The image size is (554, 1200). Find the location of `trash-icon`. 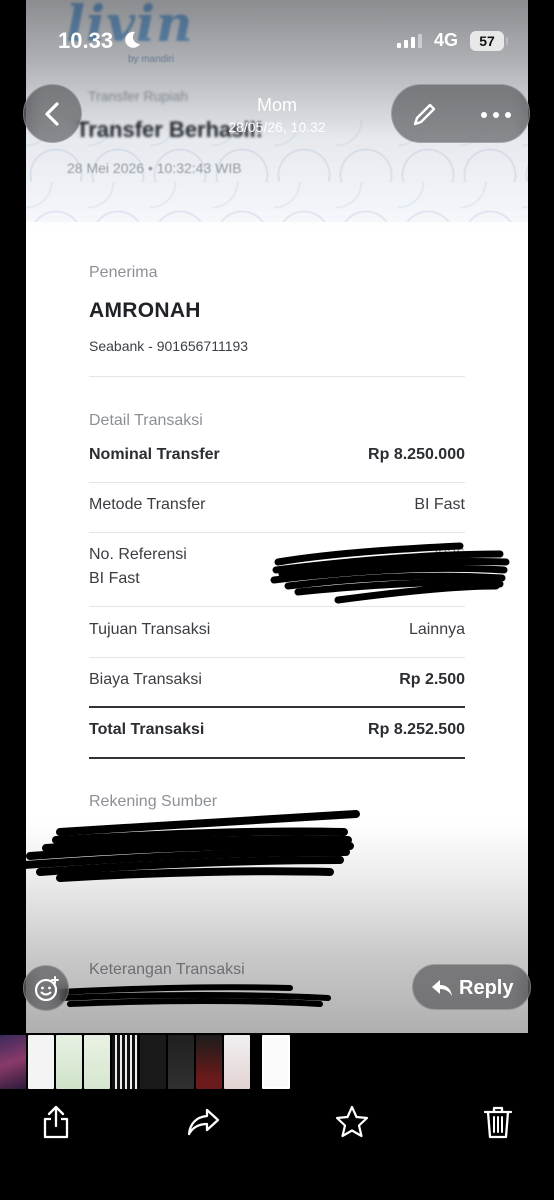

trash-icon is located at coordinates (498, 1122).